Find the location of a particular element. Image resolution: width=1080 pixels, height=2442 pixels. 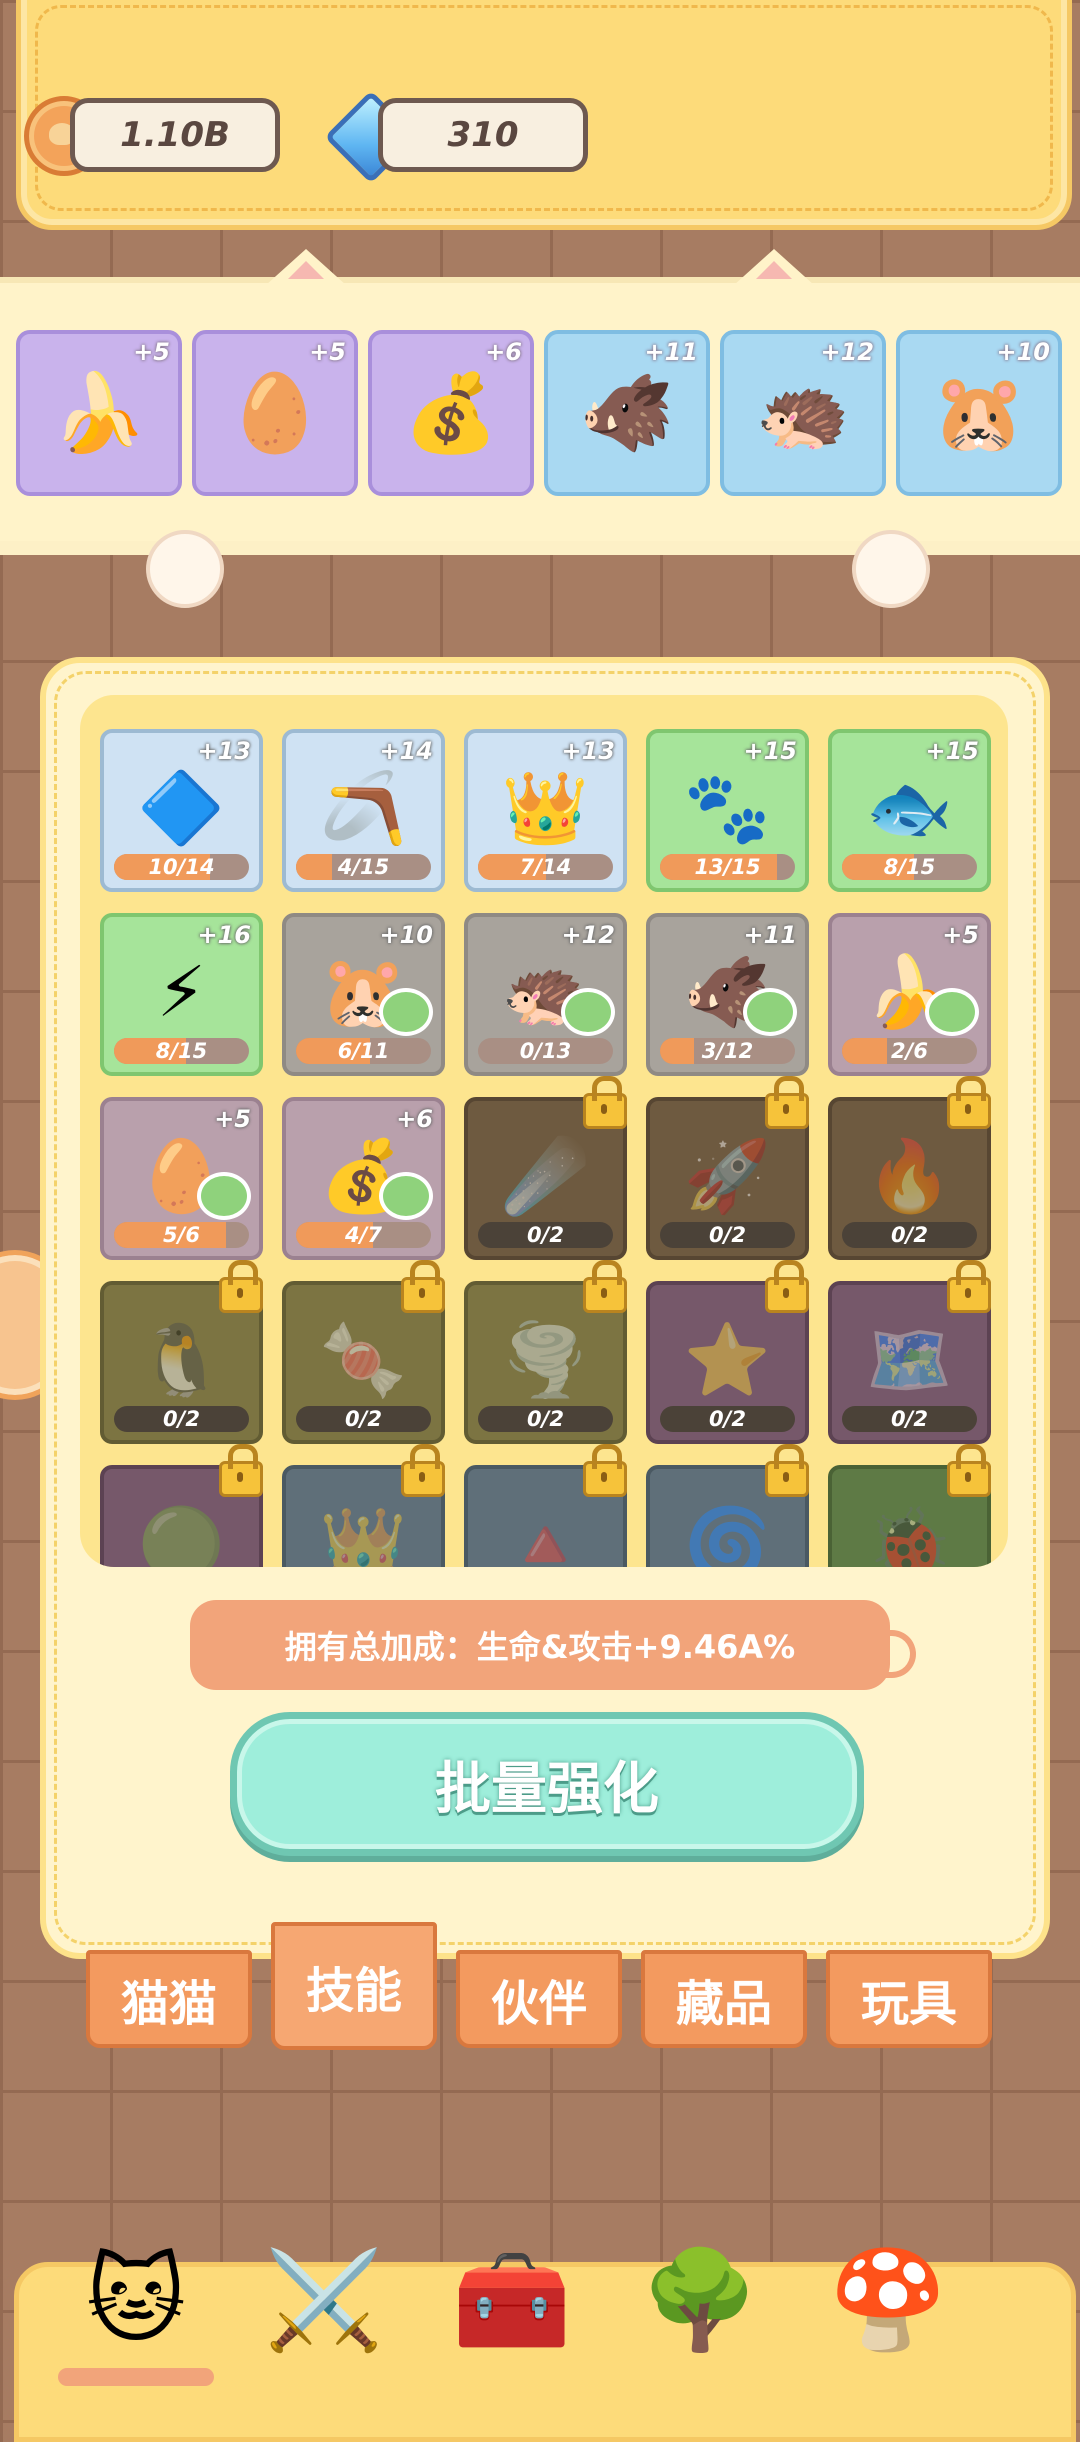

penguin-icon: 🐧 is located at coordinates (181, 1360).